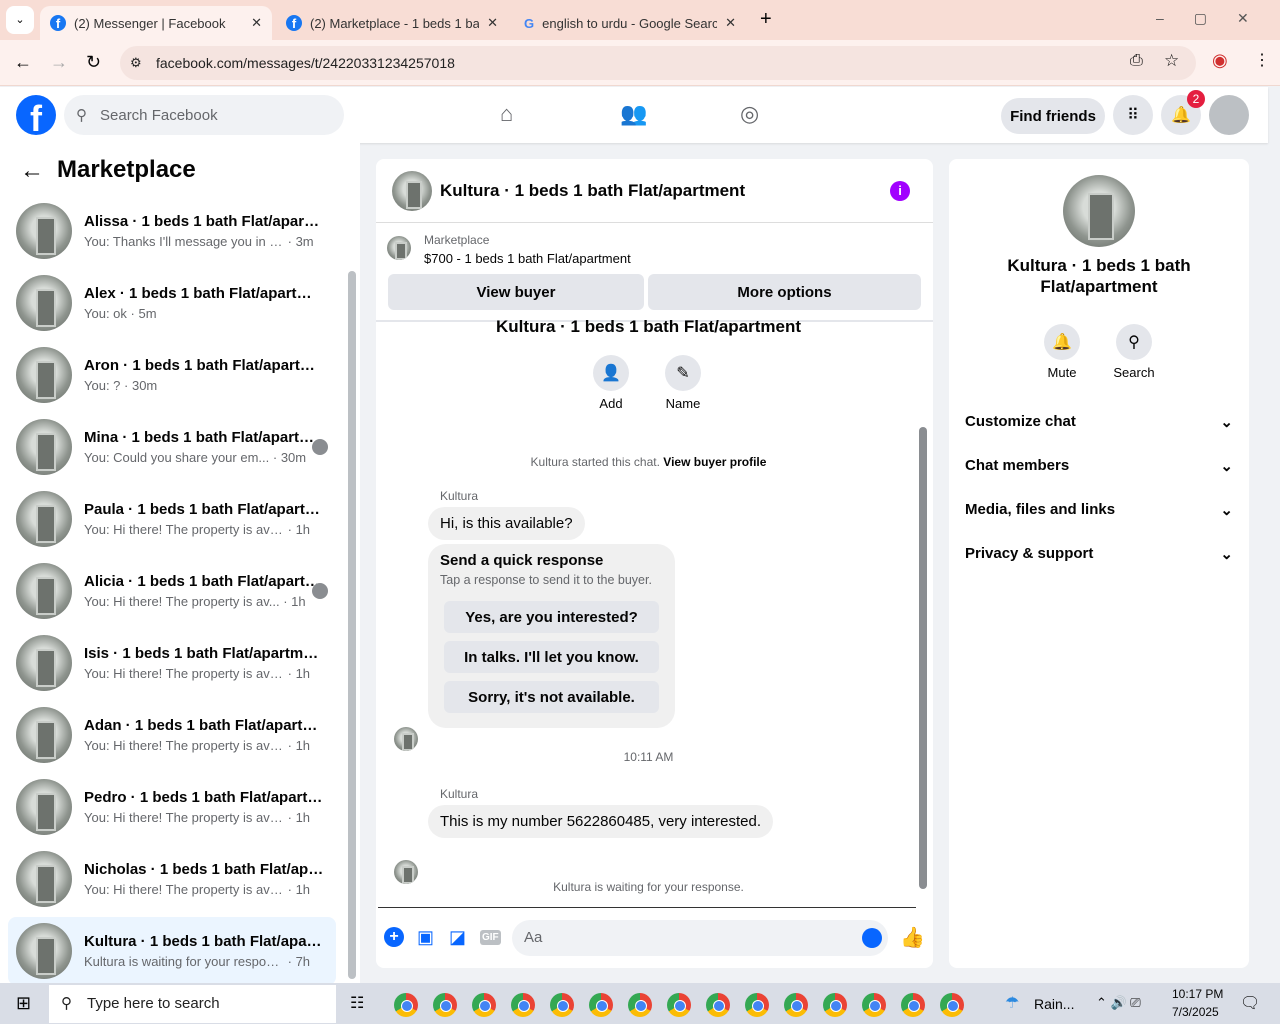 Image resolution: width=1280 pixels, height=1024 pixels. I want to click on new-tab-button: +, so click(766, 19).